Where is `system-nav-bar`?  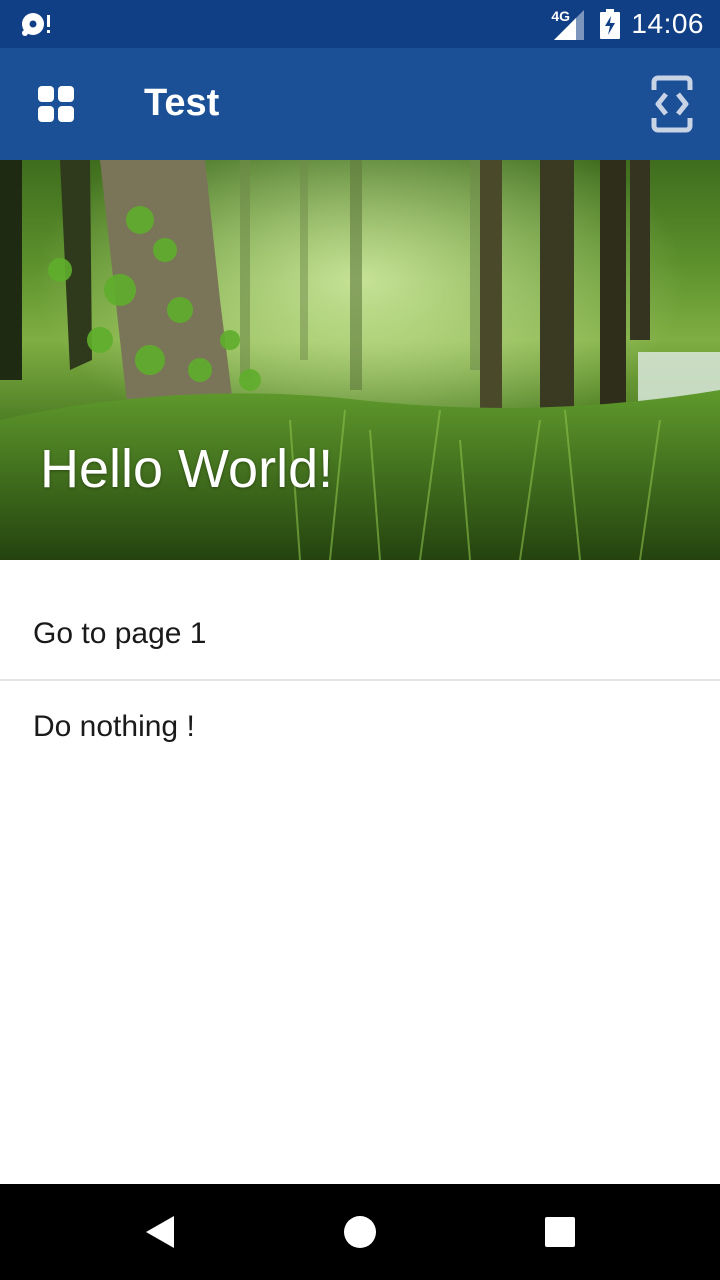 system-nav-bar is located at coordinates (360, 1232).